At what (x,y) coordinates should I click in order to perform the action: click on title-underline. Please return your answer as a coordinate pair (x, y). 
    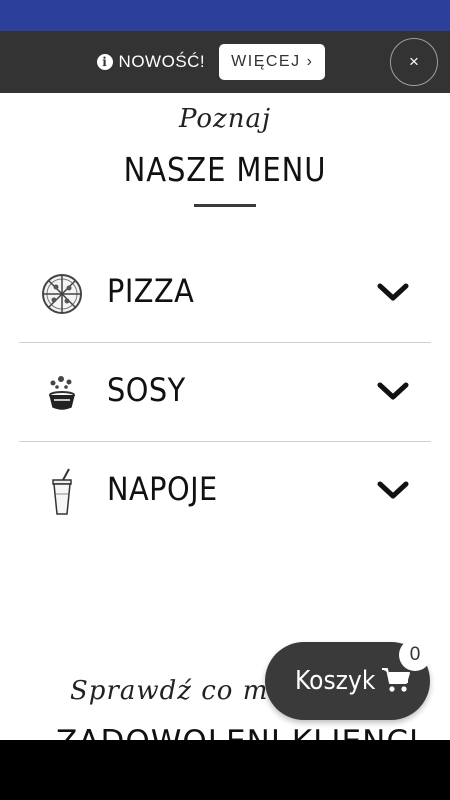
    Looking at the image, I should click on (225, 205).